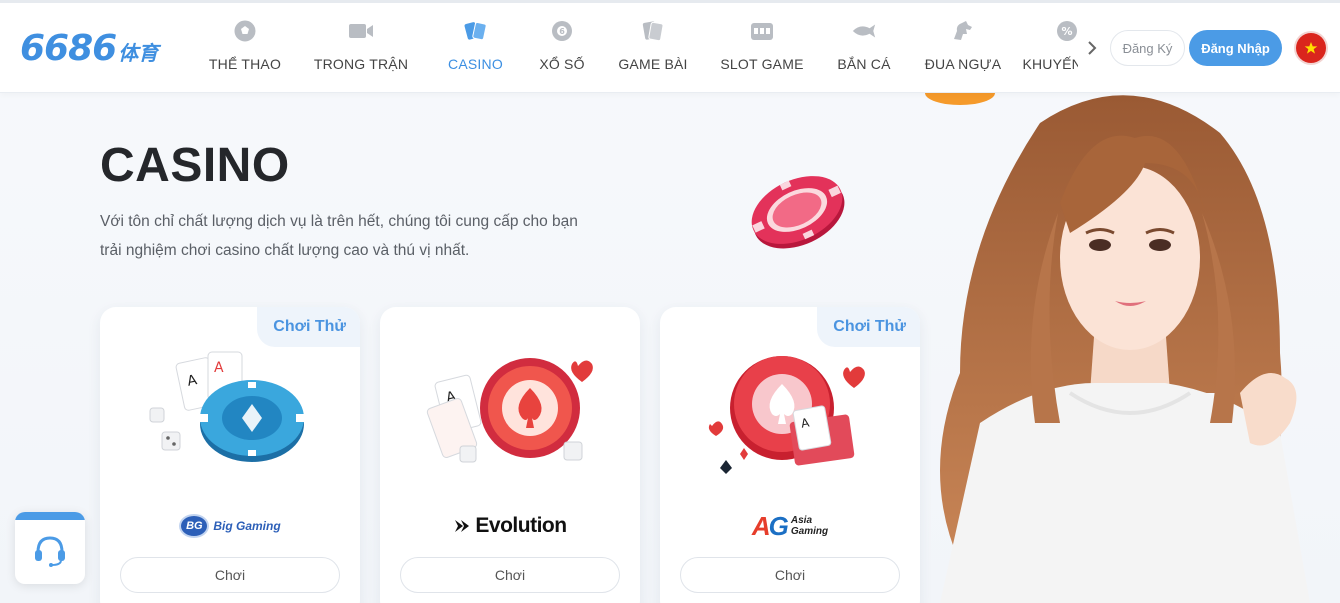 The image size is (1340, 603). Describe the element at coordinates (475, 64) in the screenshot. I see `nav-label: CASINO` at that location.